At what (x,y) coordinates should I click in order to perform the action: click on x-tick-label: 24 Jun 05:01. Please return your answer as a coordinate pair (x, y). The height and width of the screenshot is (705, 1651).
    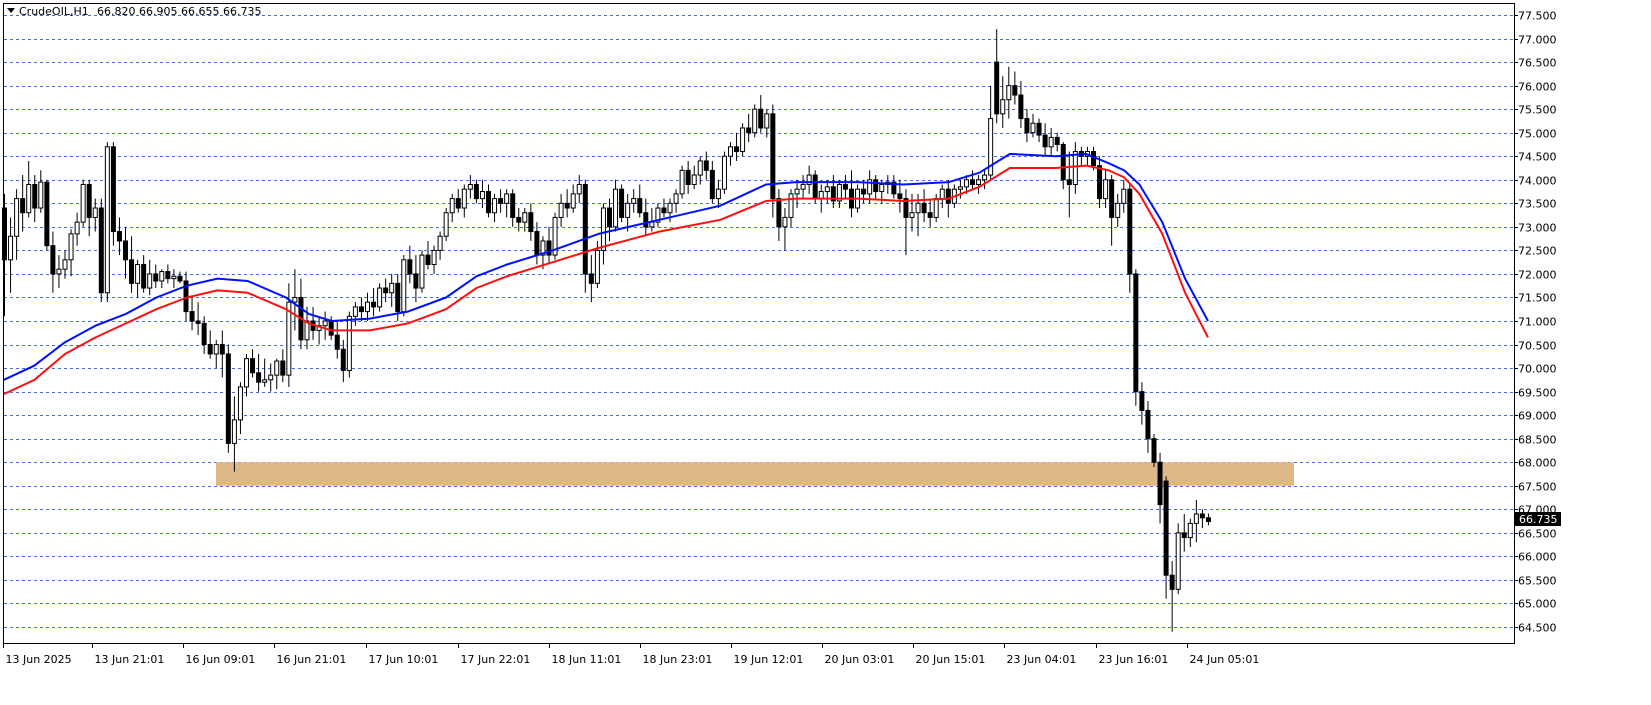
    Looking at the image, I should click on (1225, 659).